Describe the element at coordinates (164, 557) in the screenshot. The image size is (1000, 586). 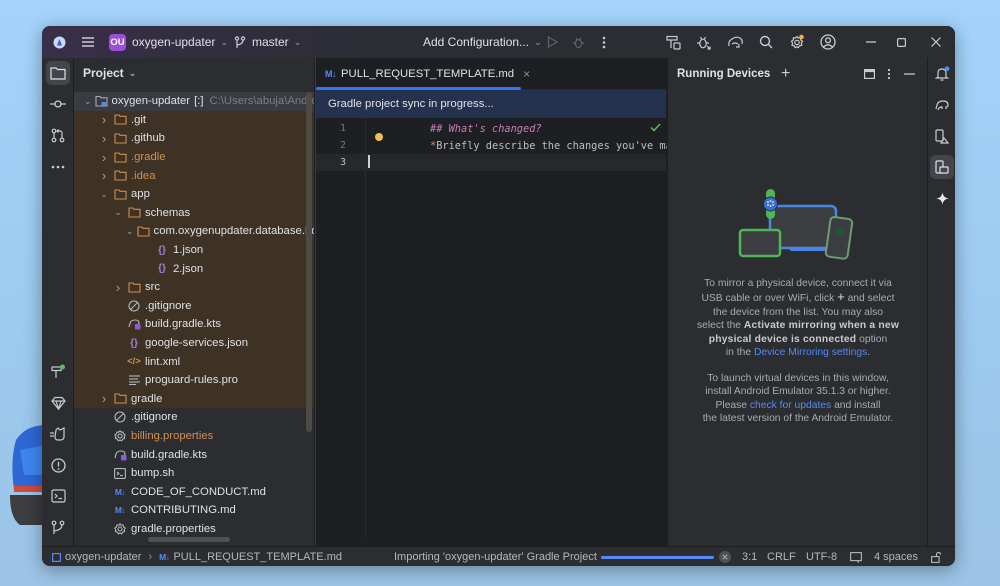
I see `markdown-file-icon: M↓` at that location.